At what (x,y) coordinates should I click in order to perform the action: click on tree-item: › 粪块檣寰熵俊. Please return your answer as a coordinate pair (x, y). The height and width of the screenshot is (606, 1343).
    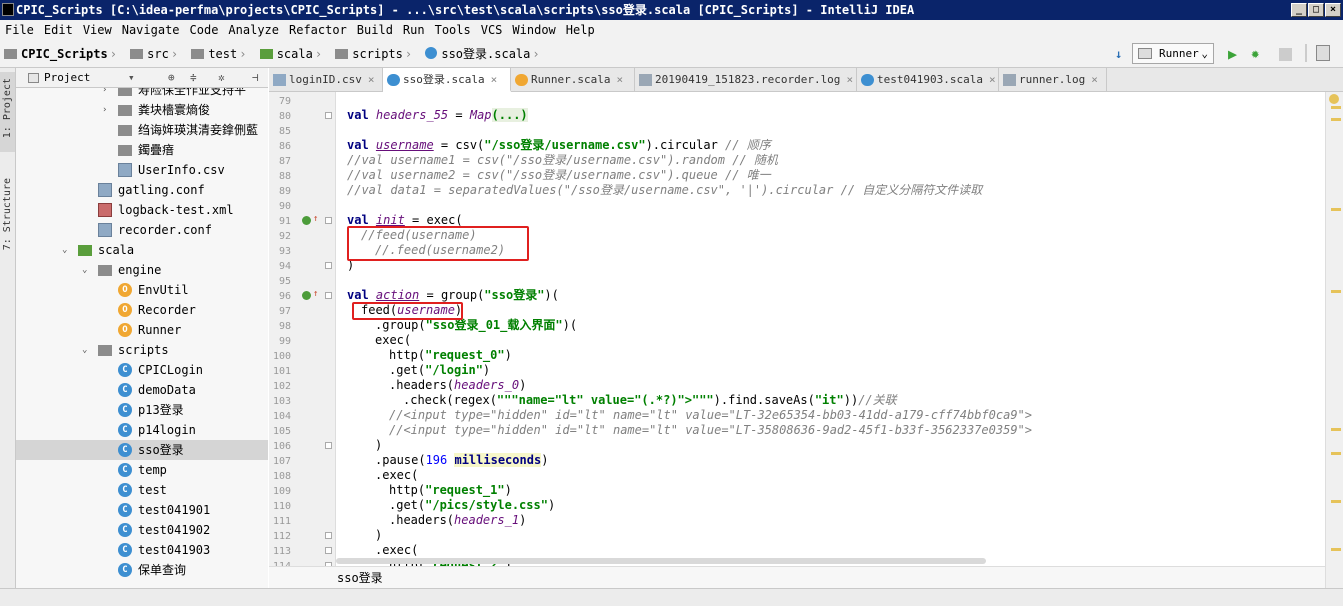
    Looking at the image, I should click on (142, 110).